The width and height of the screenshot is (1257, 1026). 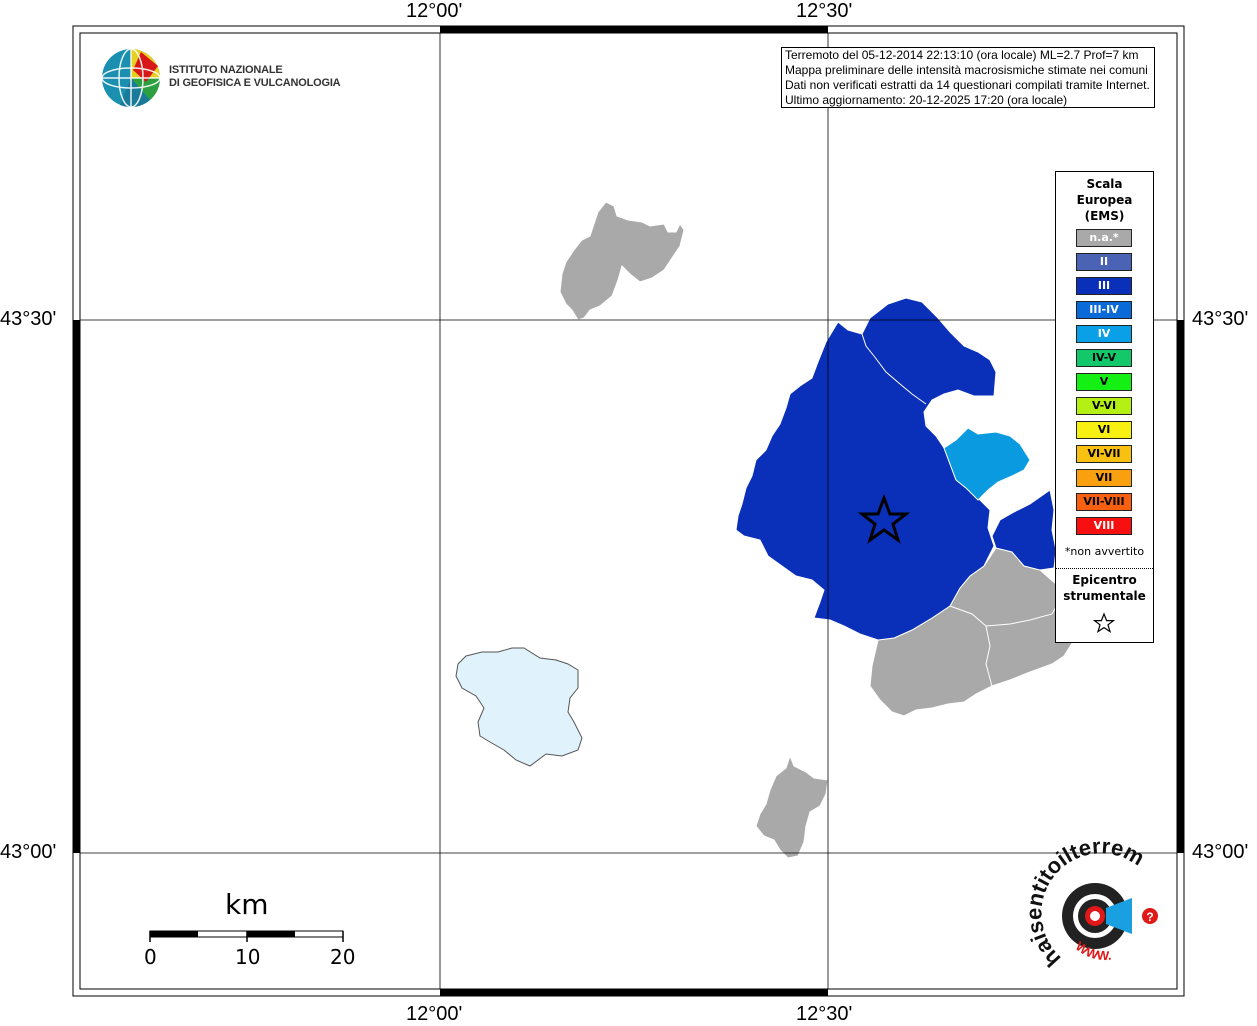 I want to click on lon-label-top-1200: 12°00', so click(x=434, y=11).